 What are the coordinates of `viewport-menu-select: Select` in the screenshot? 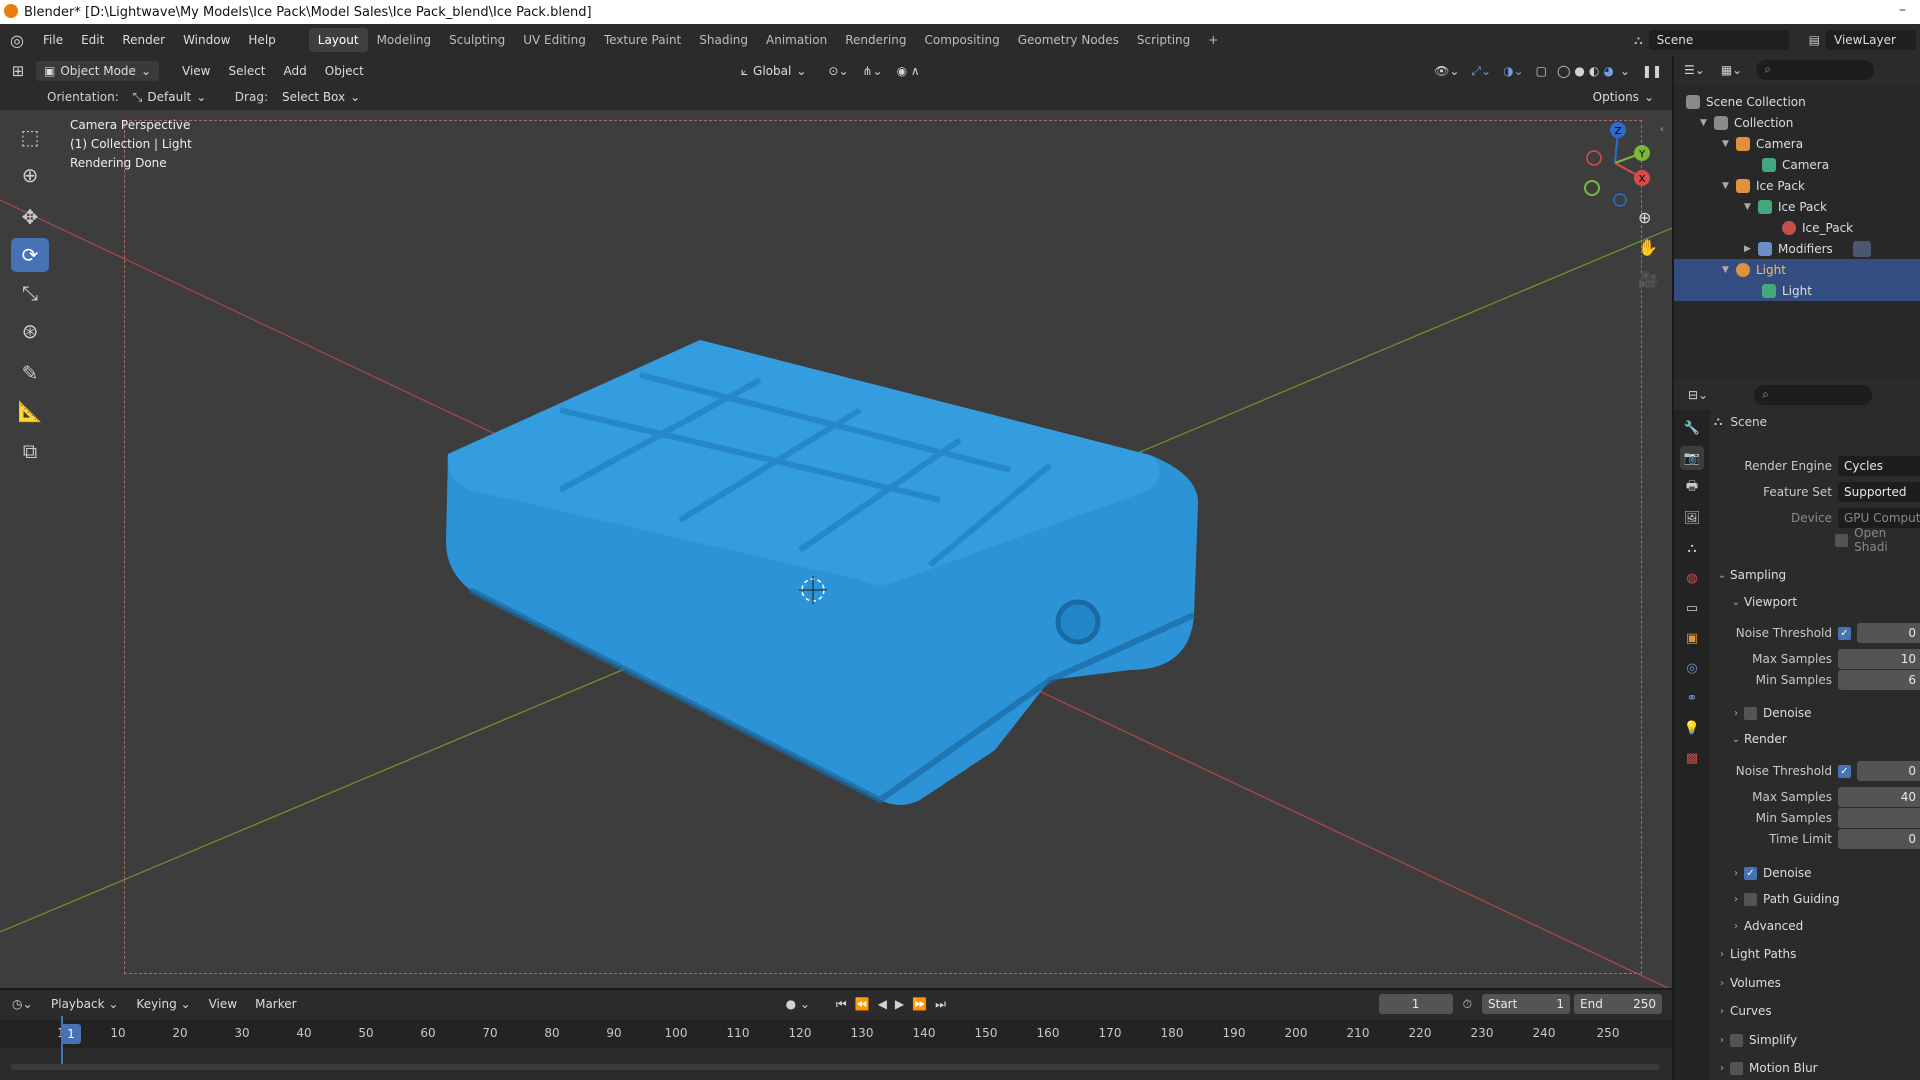 It's located at (246, 71).